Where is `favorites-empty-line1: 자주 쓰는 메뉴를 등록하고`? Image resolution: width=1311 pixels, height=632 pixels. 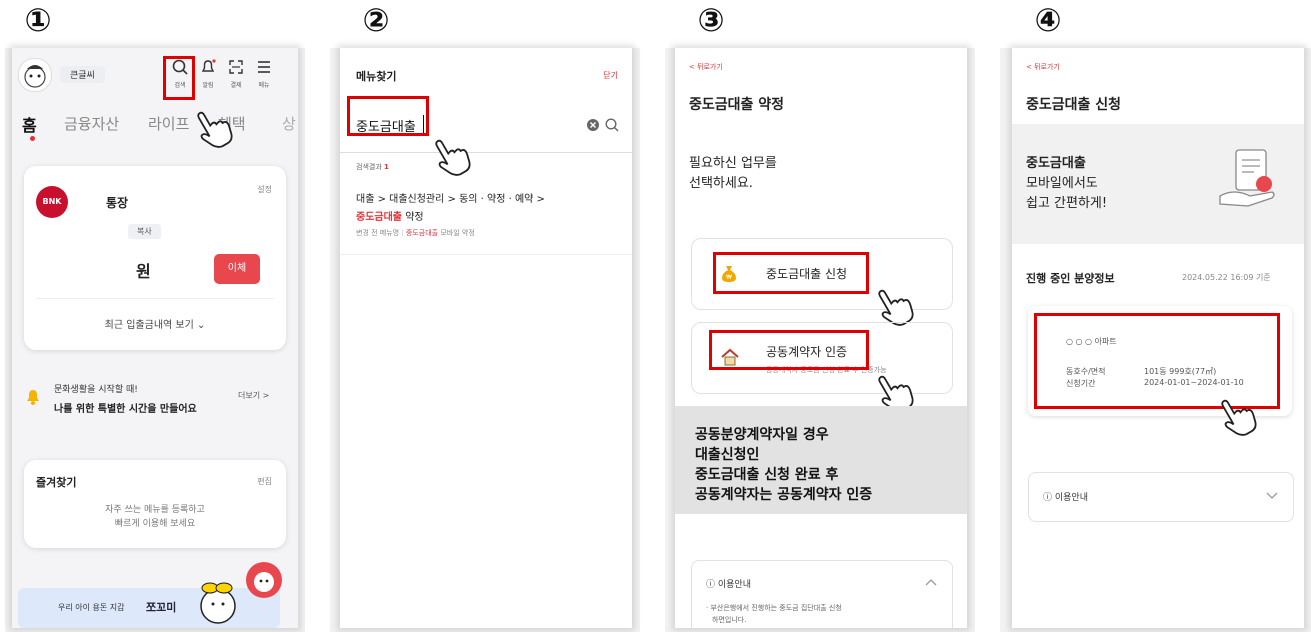
favorites-empty-line1: 자주 쓰는 메뉴를 등록하고 is located at coordinates (155, 510).